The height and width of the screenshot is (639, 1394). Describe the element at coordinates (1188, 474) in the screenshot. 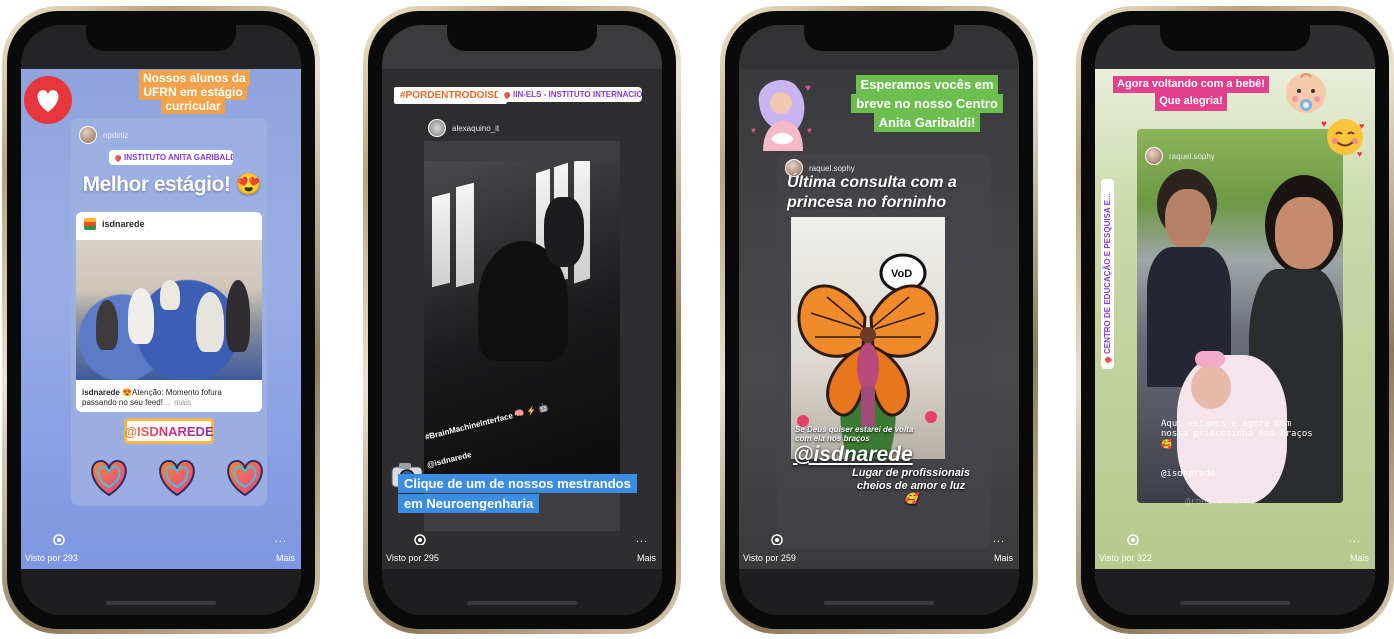

I see `overlay-mention: @isdnarede` at that location.